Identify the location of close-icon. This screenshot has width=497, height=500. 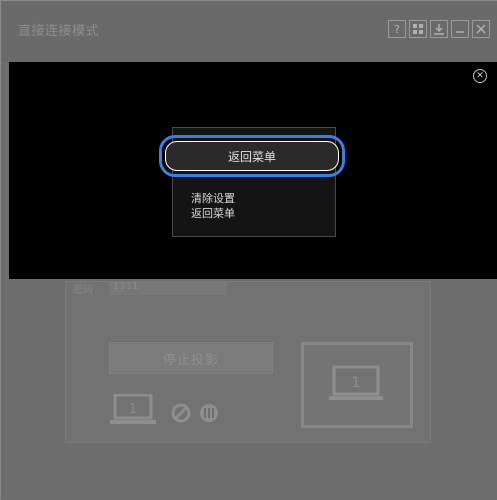
(481, 29).